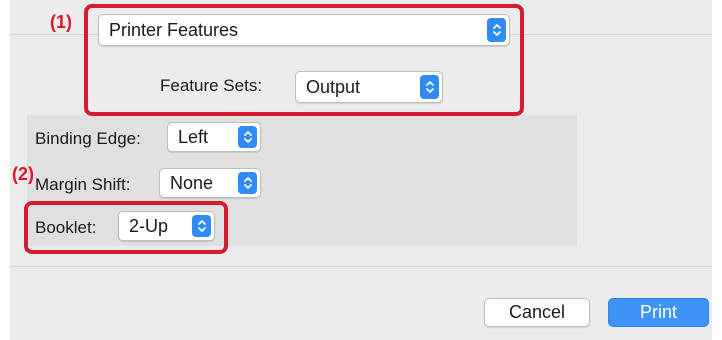 This screenshot has height=340, width=722. Describe the element at coordinates (83, 184) in the screenshot. I see `margin-shift-label: Margin Shift:` at that location.